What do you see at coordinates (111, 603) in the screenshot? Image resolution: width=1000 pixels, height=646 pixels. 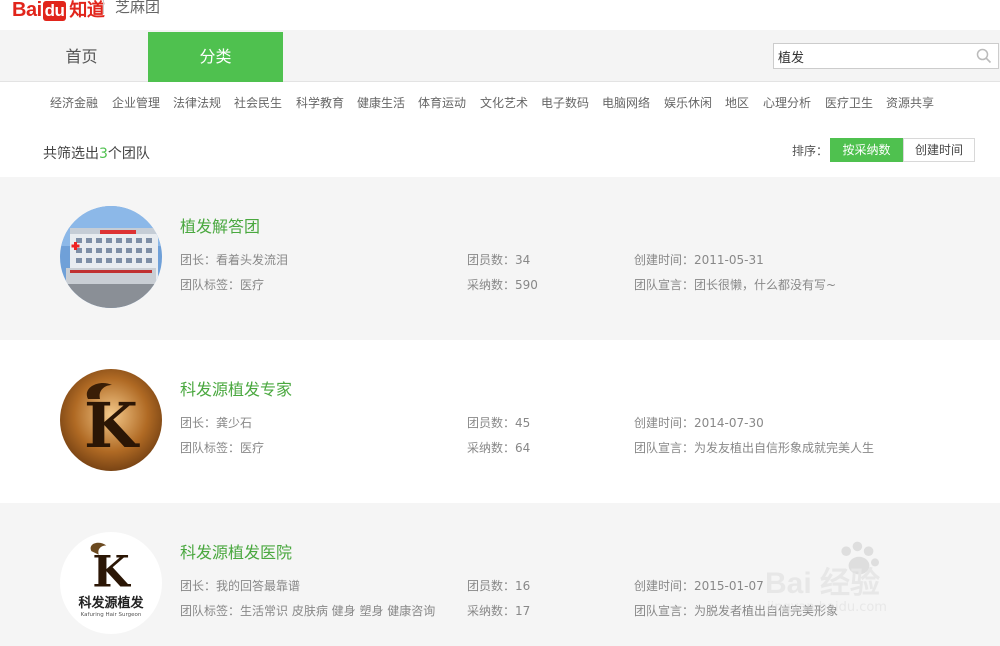 I see `brand-logo-text: 科发源植发` at bounding box center [111, 603].